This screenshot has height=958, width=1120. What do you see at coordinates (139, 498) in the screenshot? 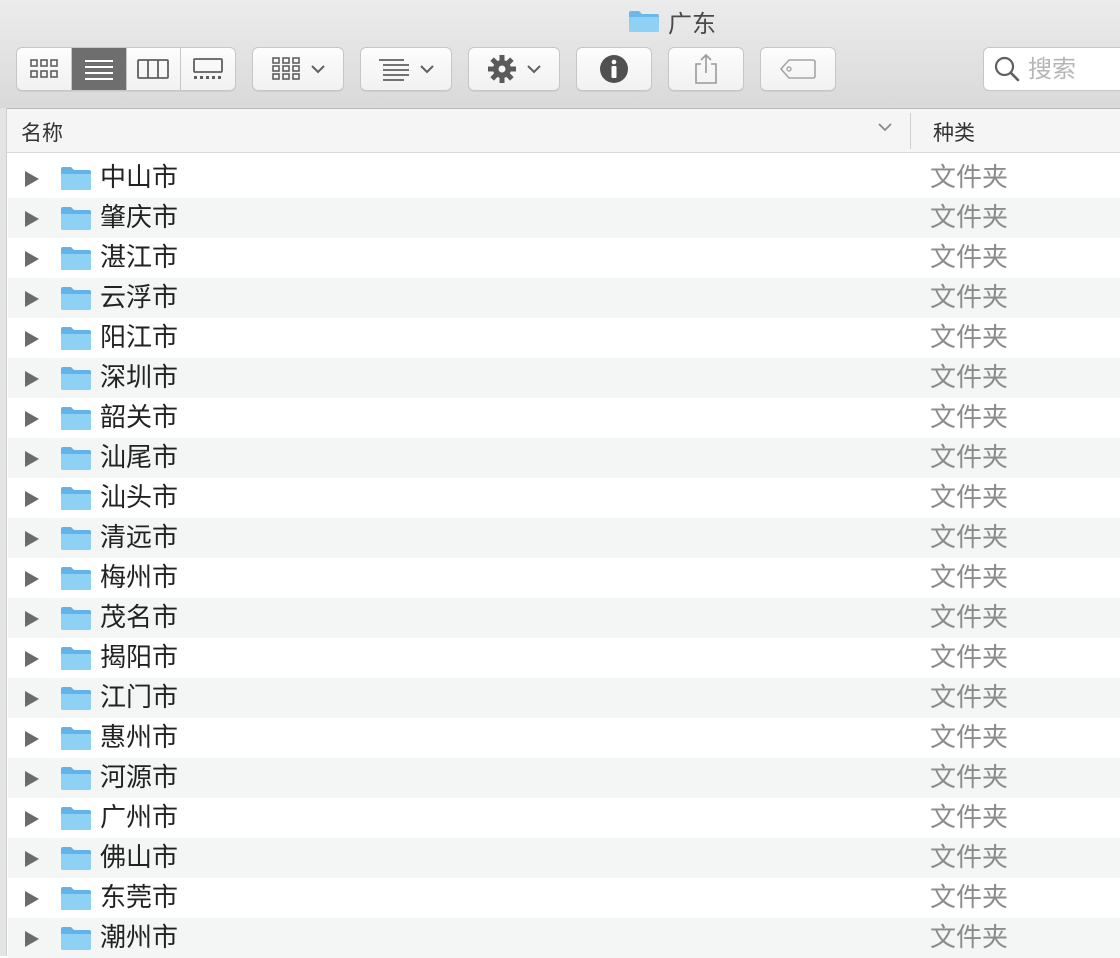
I see `file-name: 汕头市` at bounding box center [139, 498].